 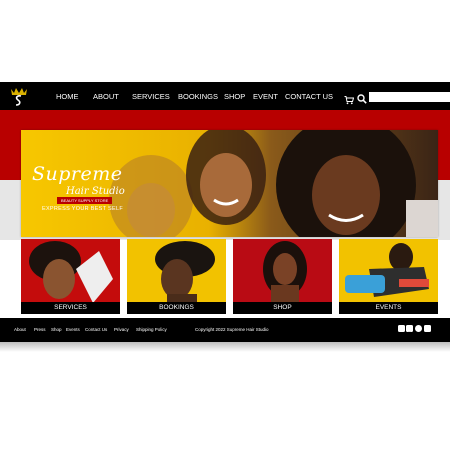 What do you see at coordinates (19, 96) in the screenshot?
I see `brand-logo-icon` at bounding box center [19, 96].